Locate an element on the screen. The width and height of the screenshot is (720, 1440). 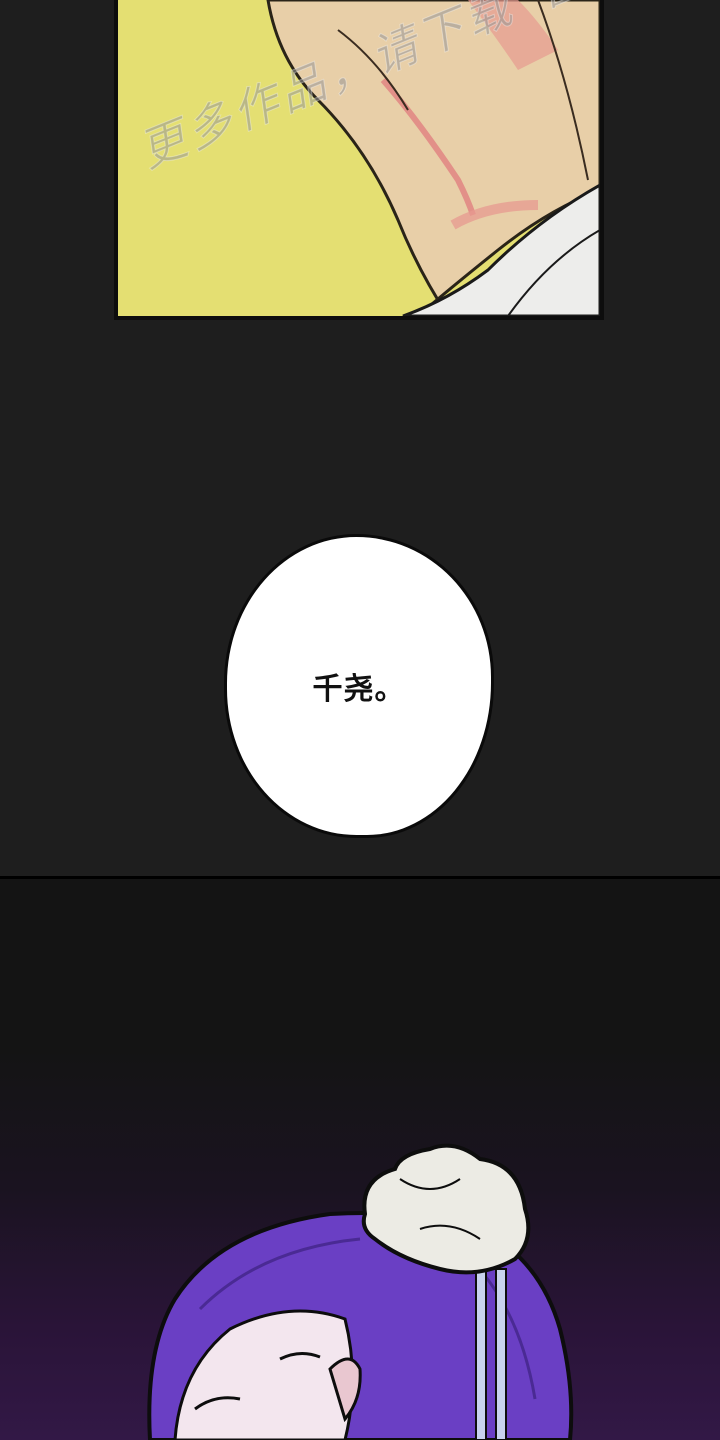
bubble-text: 千尧。 is located at coordinates (359, 689).